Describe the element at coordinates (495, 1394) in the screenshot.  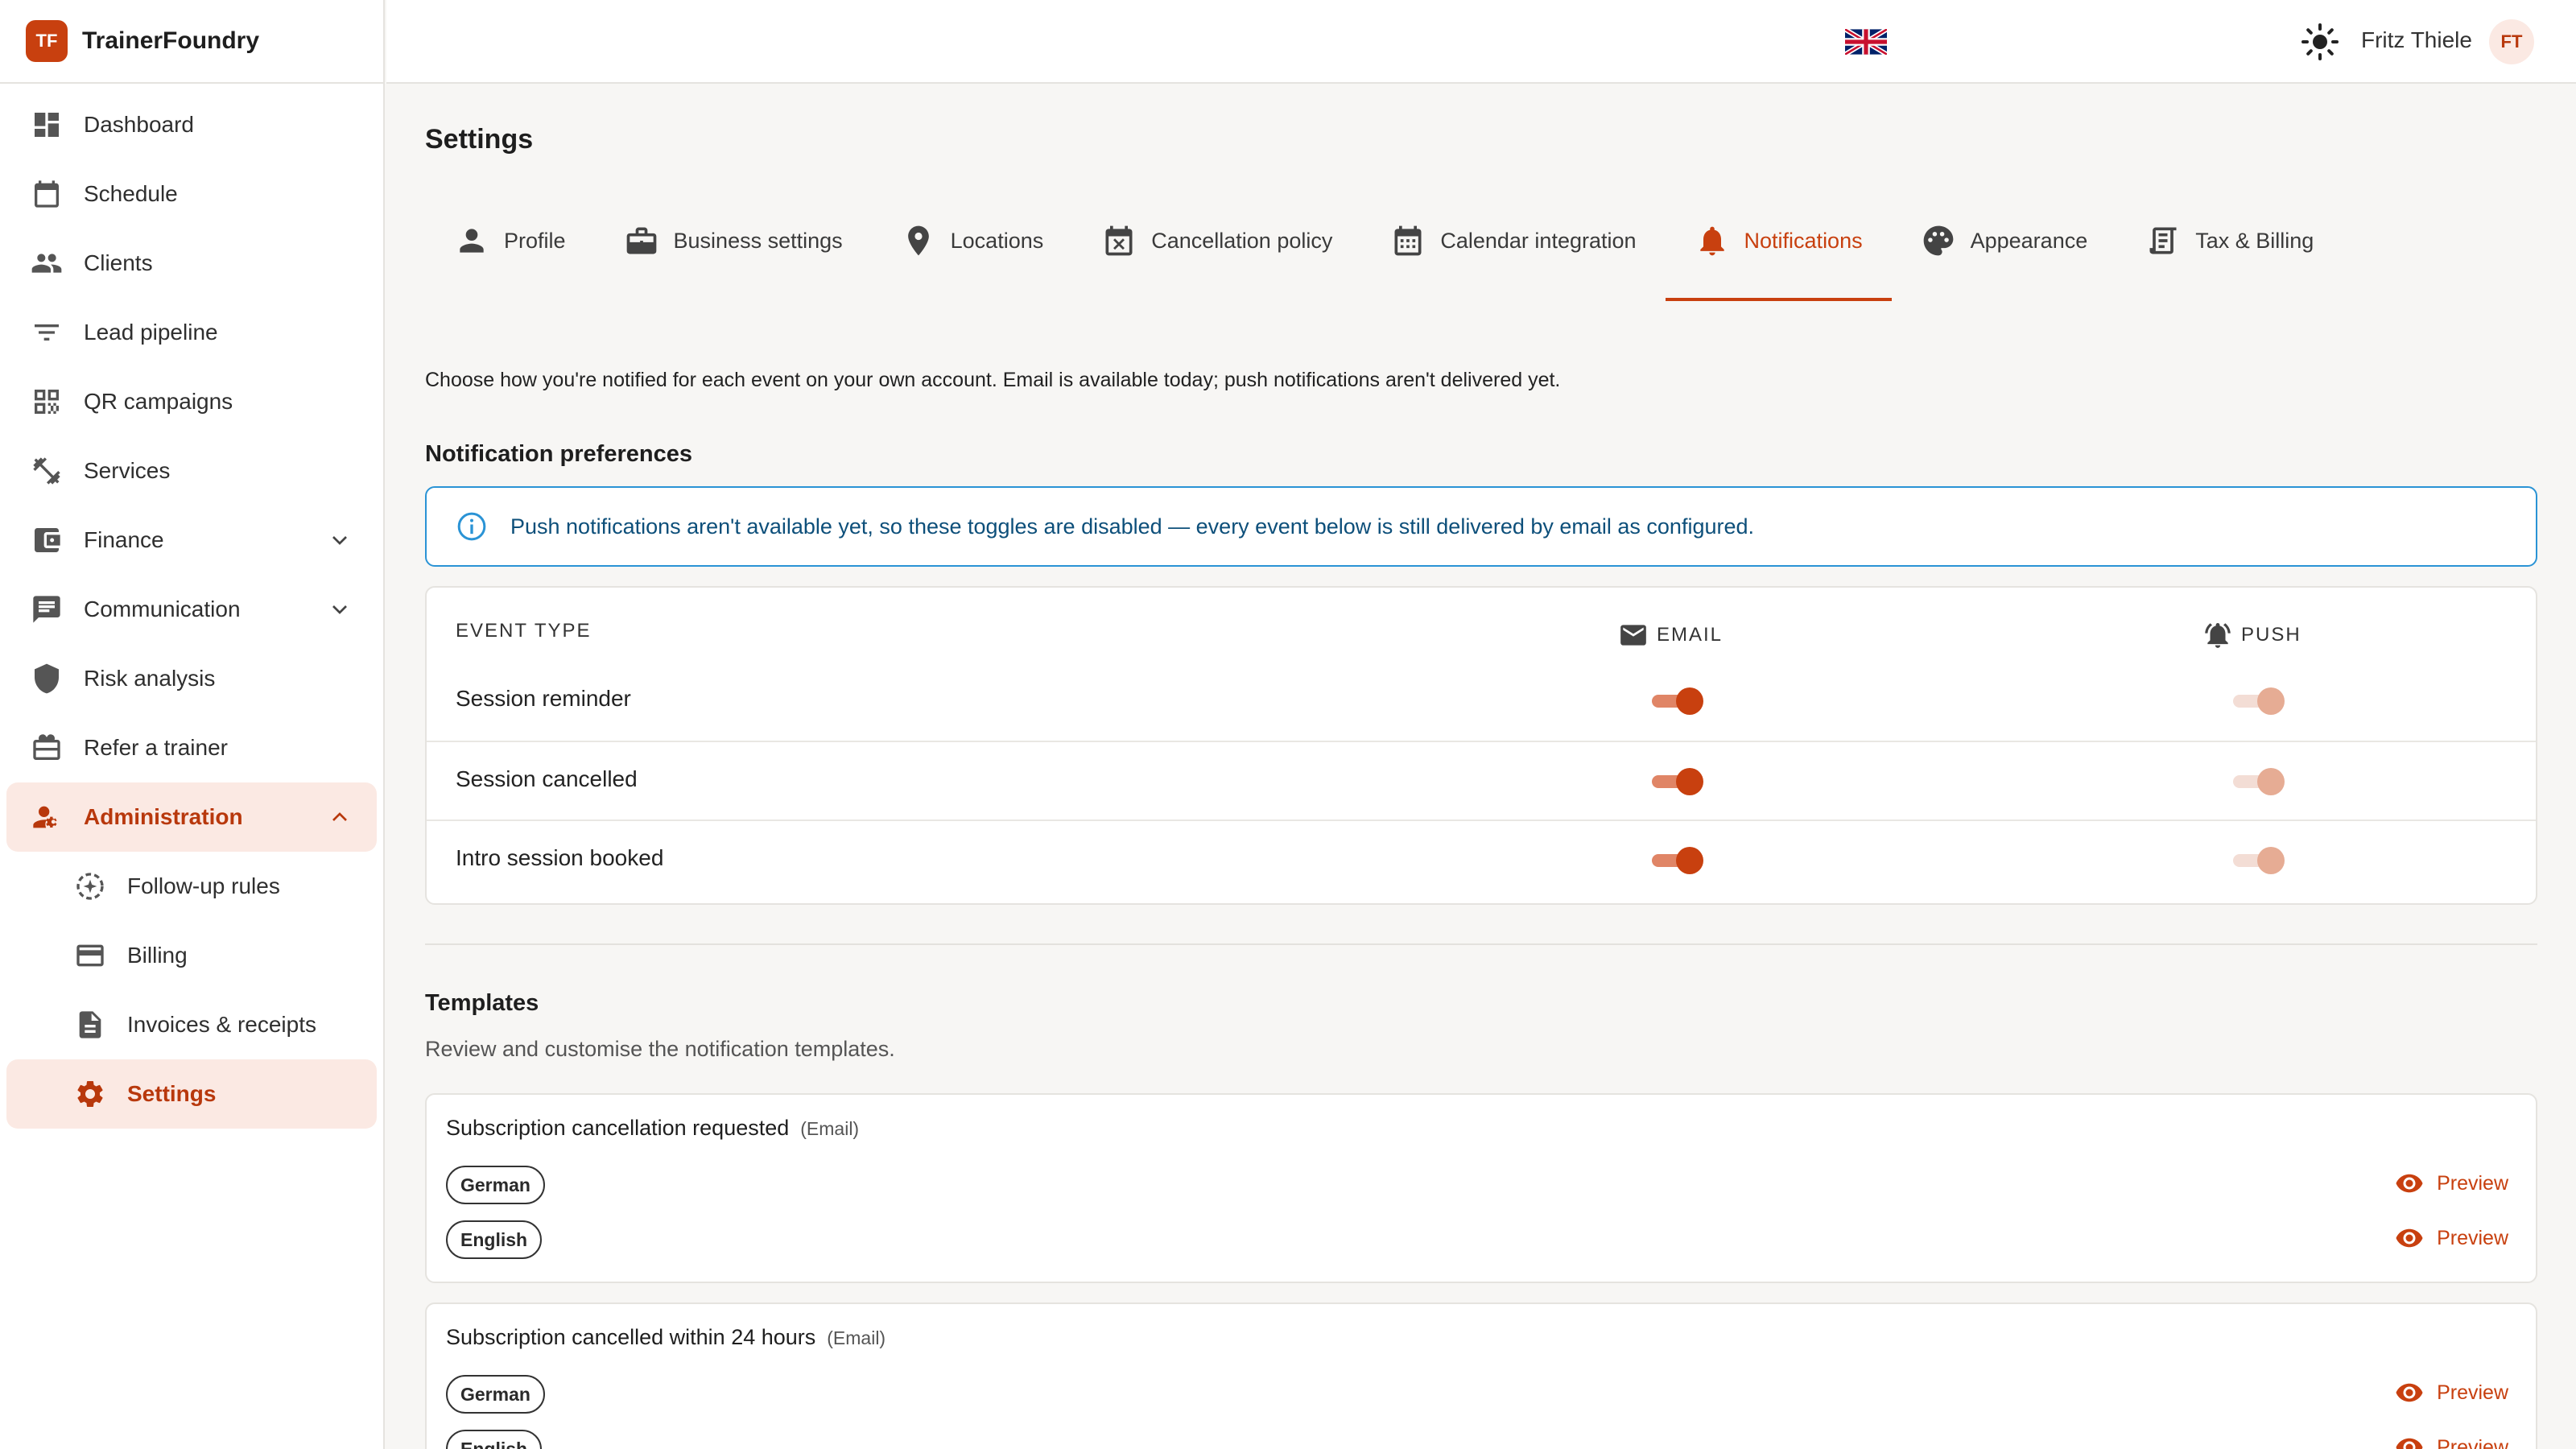
I see `language-pill: German` at that location.